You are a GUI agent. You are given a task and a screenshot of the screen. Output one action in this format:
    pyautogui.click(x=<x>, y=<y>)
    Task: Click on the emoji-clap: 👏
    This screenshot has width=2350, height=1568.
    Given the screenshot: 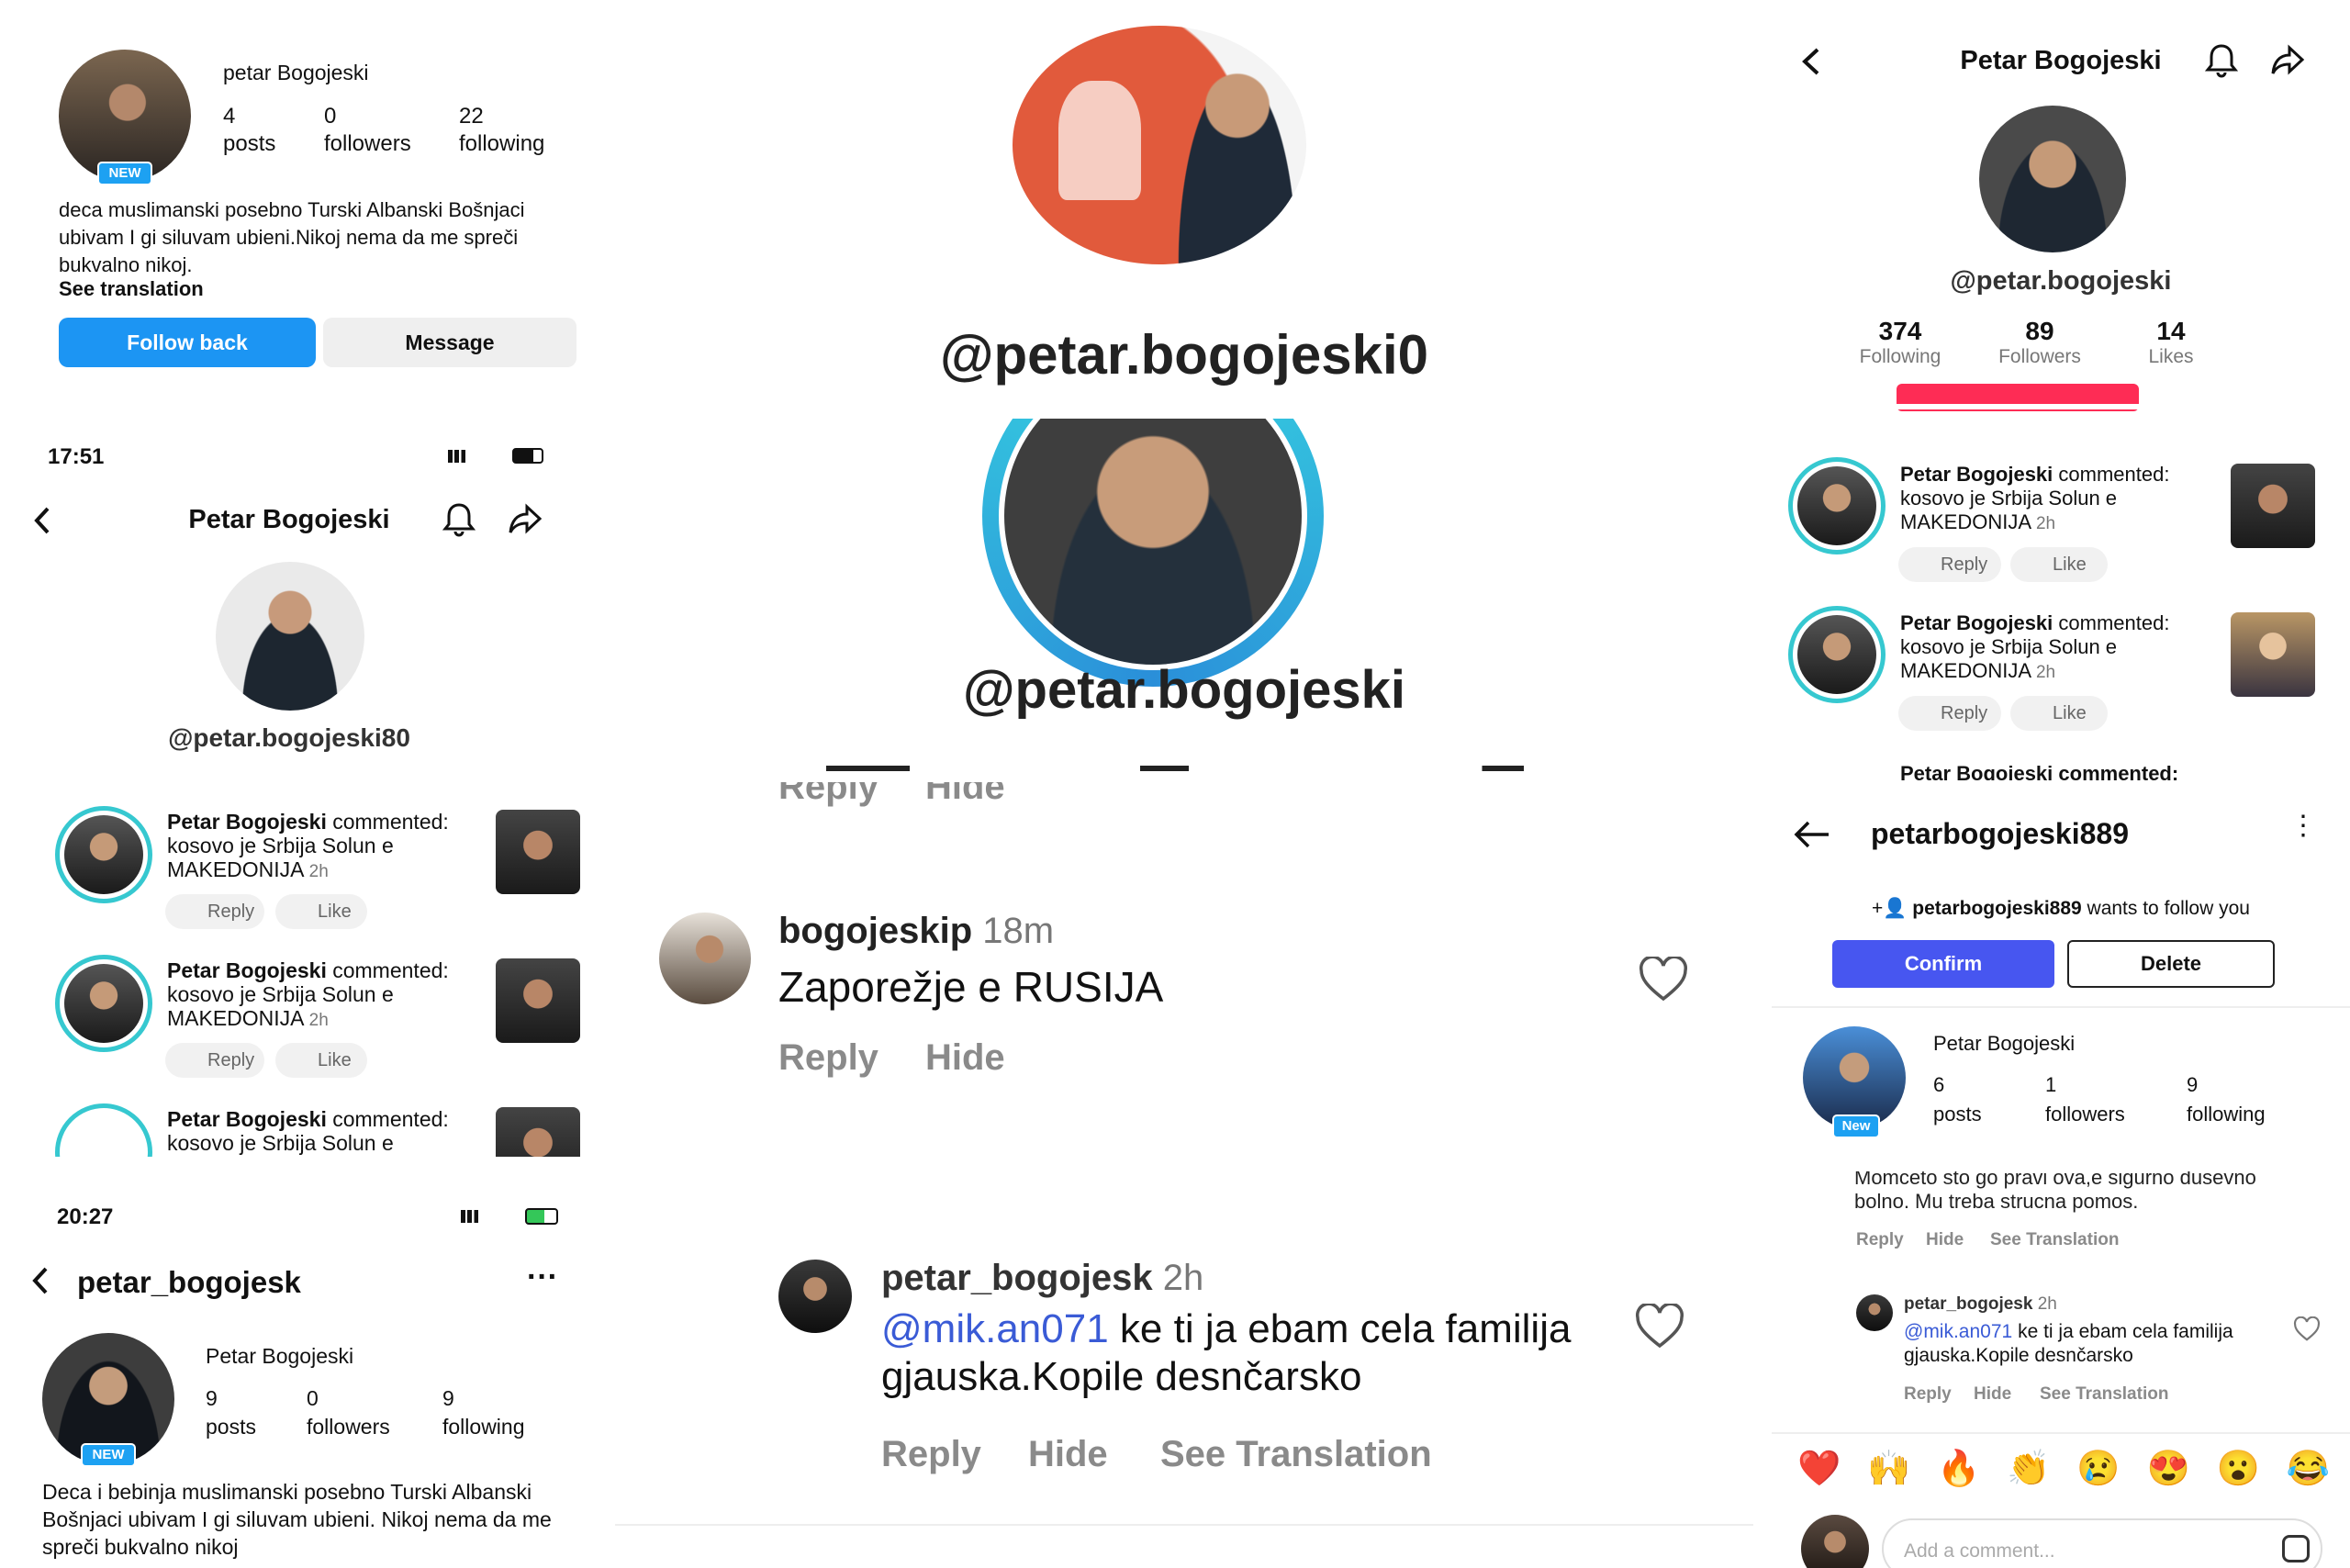 What is the action you would take?
    pyautogui.click(x=2029, y=1469)
    